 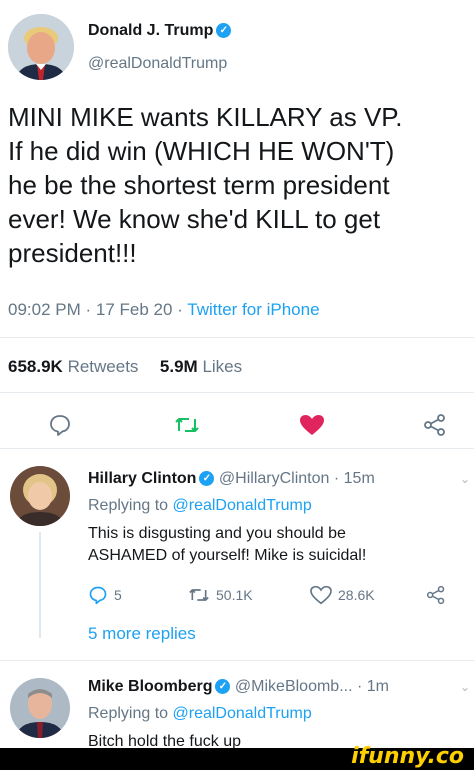 What do you see at coordinates (222, 366) in the screenshot?
I see `likes-label: Likes` at bounding box center [222, 366].